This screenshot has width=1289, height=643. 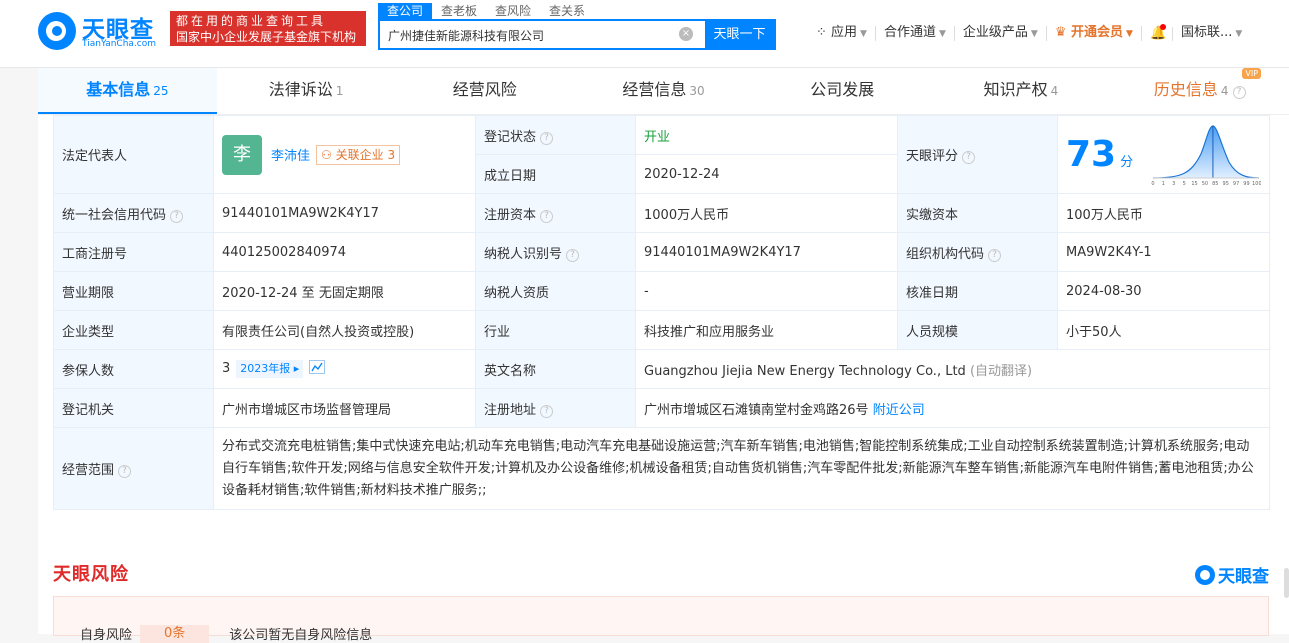 I want to click on staff-size-value: 小于50人, so click(x=1163, y=330).